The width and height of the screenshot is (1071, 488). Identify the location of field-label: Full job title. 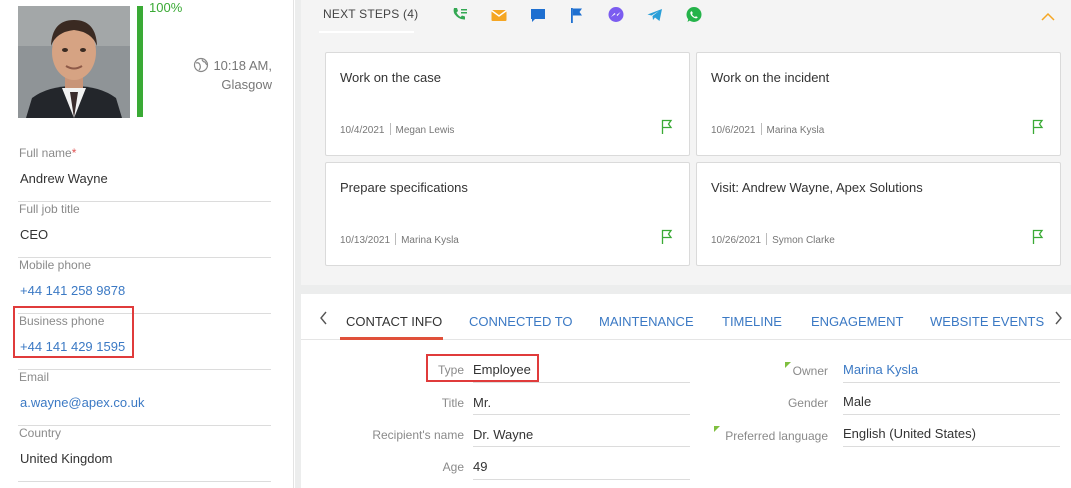
(49, 209).